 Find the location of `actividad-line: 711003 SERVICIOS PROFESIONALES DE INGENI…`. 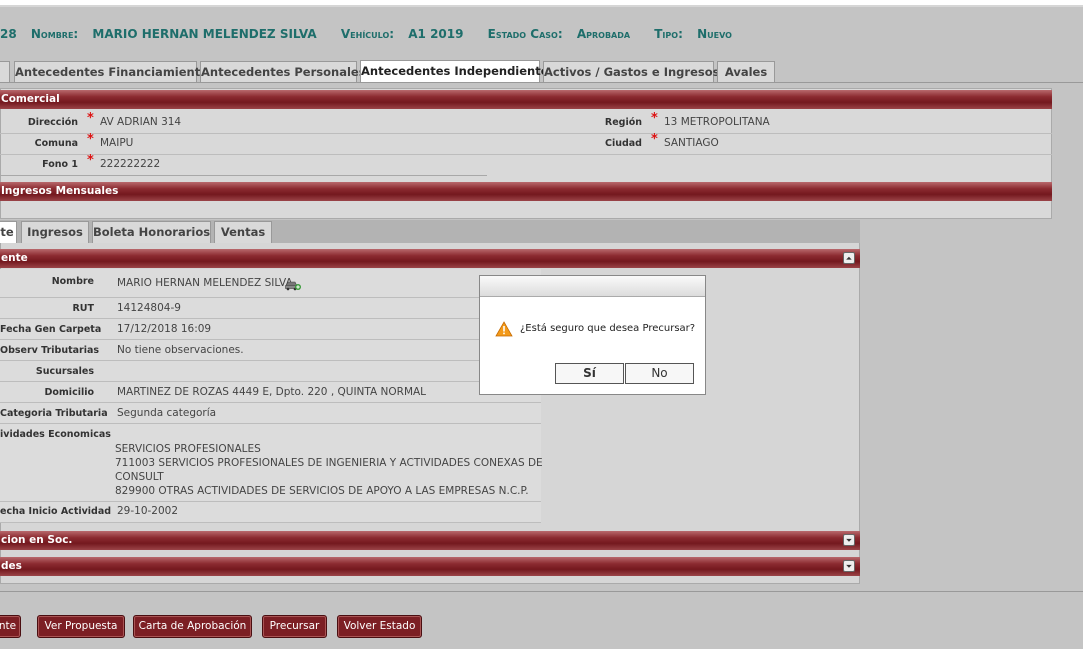

actividad-line: 711003 SERVICIOS PROFESIONALES DE INGENI… is located at coordinates (329, 463).